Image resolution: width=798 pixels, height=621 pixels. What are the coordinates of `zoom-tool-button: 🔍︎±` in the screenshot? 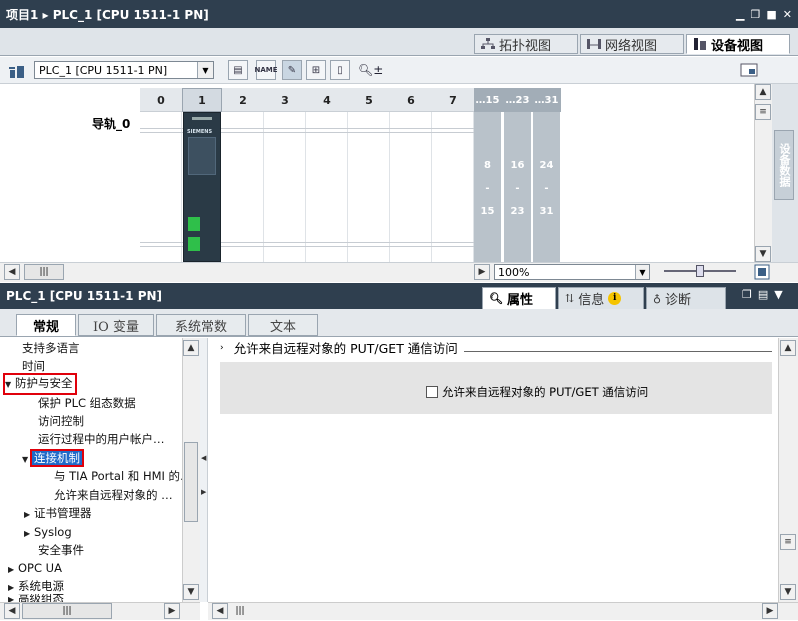 It's located at (373, 70).